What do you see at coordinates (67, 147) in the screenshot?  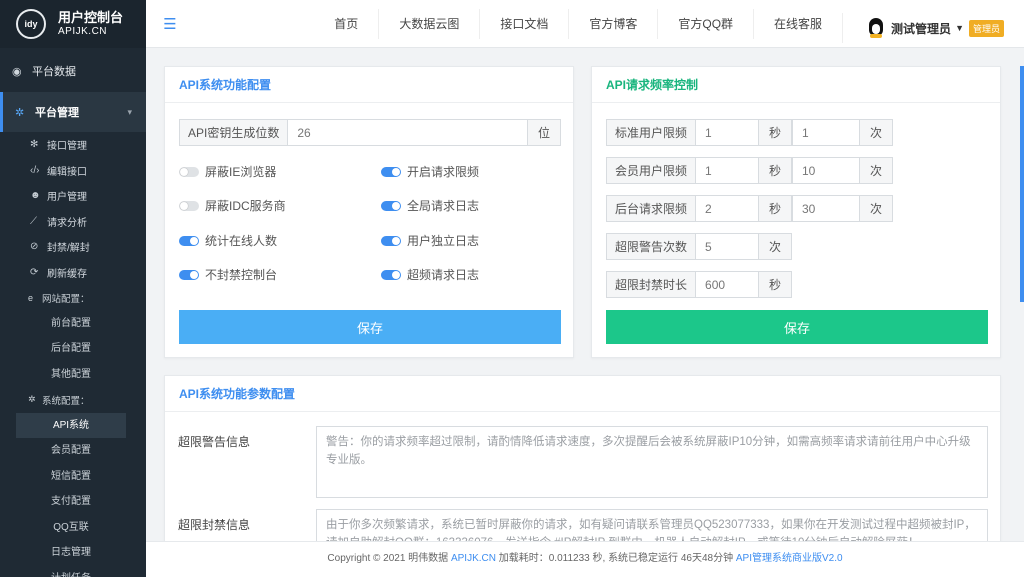 I see `sidebar-item-label: 接口管理` at bounding box center [67, 147].